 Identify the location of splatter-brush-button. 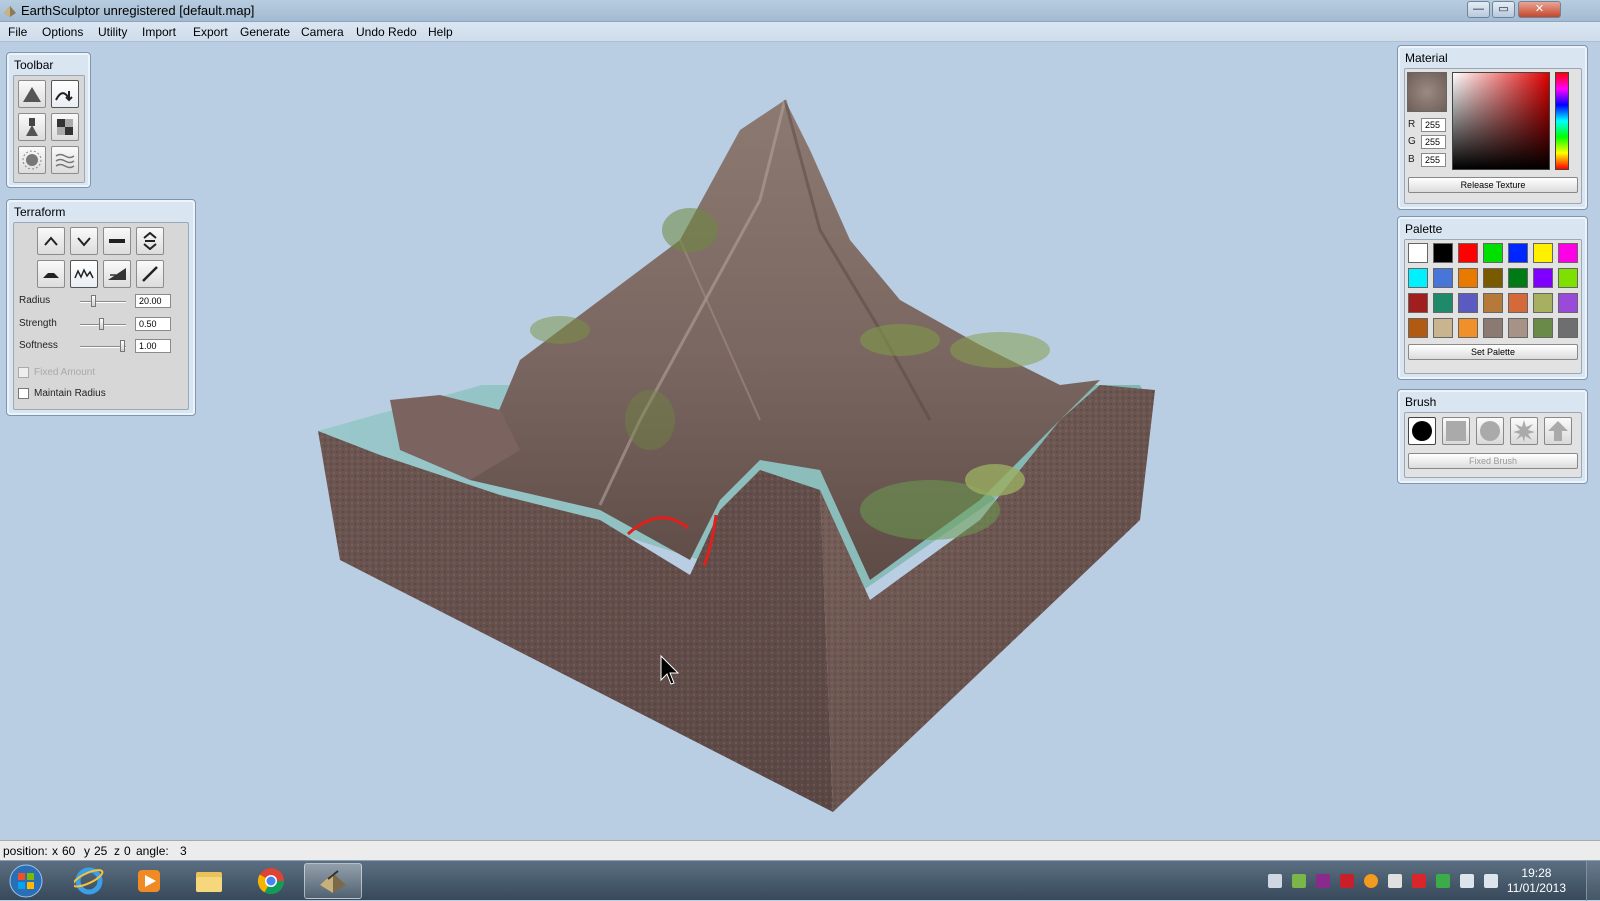
(1524, 431).